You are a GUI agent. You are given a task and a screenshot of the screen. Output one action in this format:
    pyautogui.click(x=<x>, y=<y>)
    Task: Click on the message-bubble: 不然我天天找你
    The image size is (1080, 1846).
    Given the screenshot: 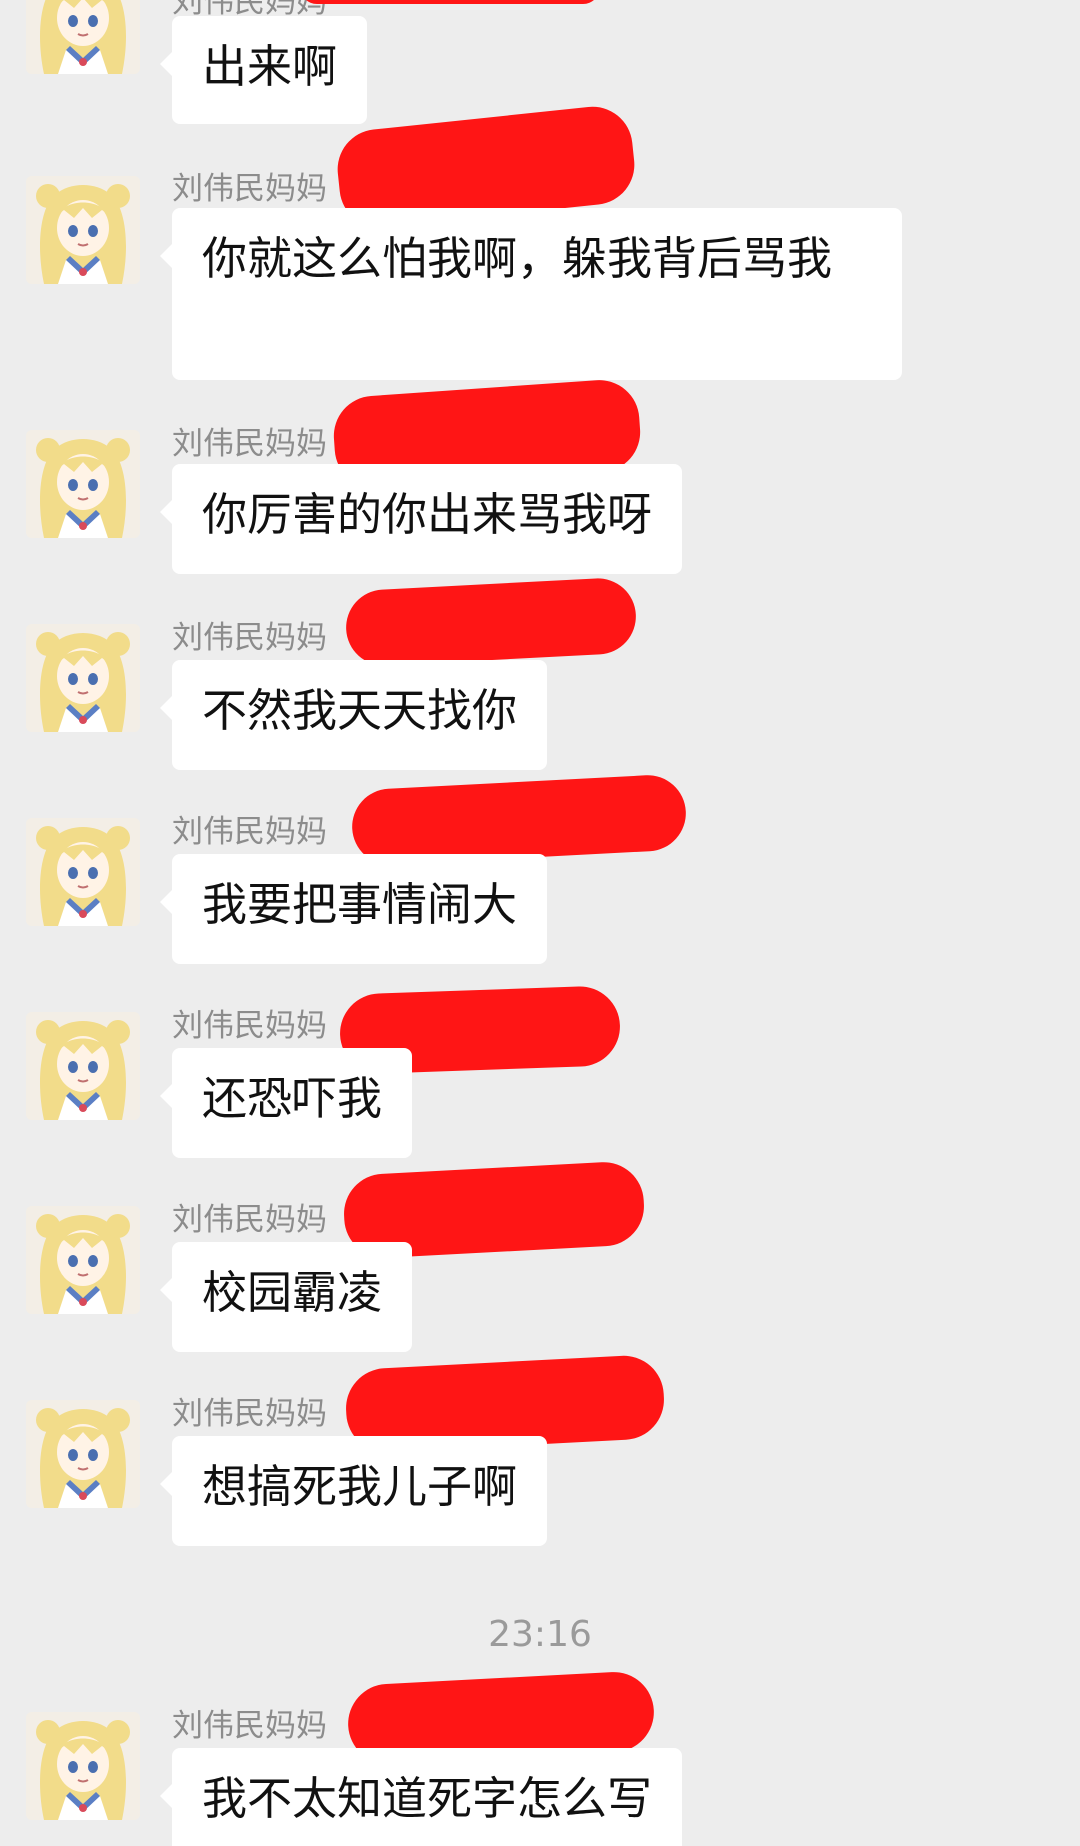 What is the action you would take?
    pyautogui.click(x=353, y=715)
    